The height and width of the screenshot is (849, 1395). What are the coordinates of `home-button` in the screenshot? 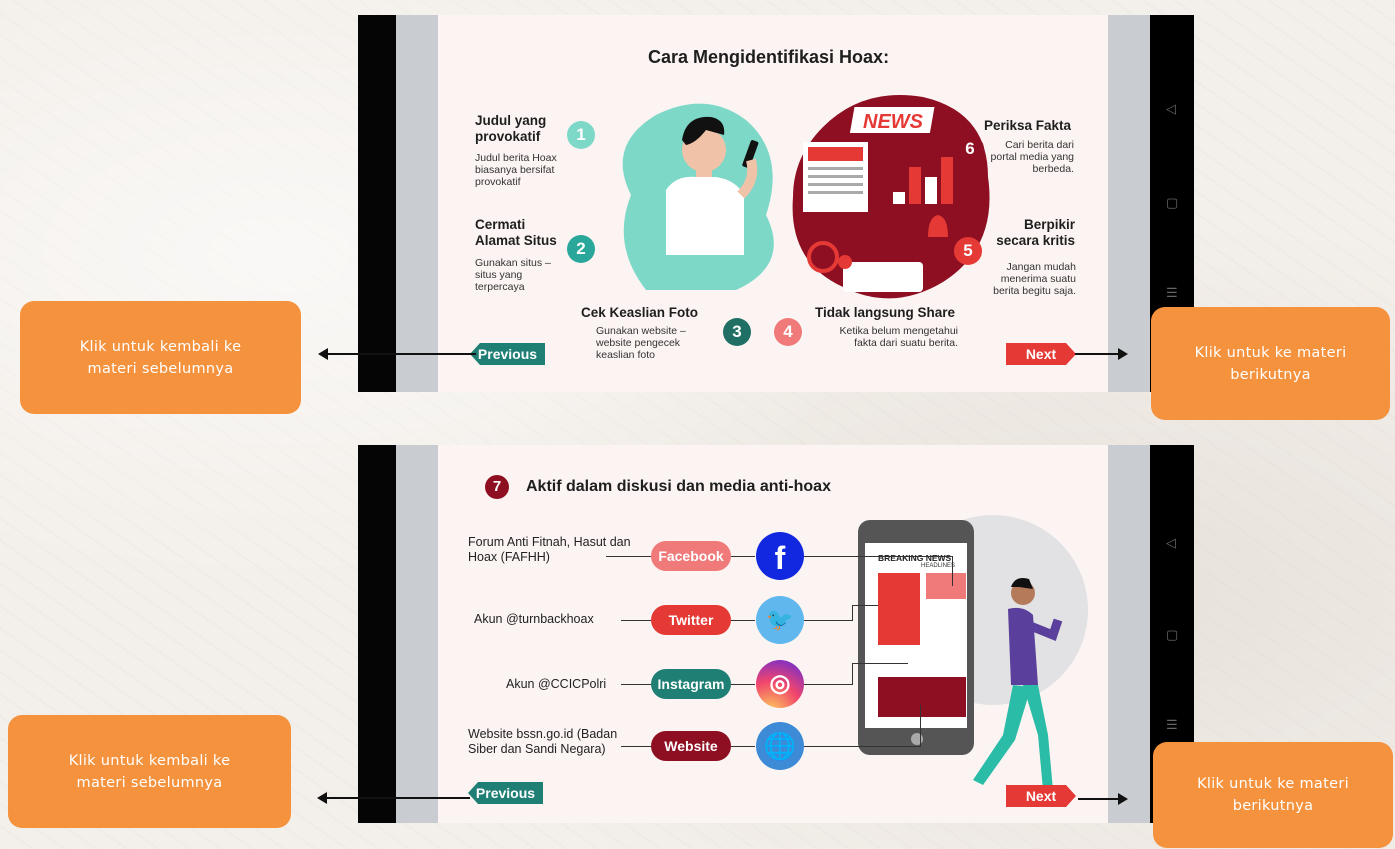 It's located at (917, 739).